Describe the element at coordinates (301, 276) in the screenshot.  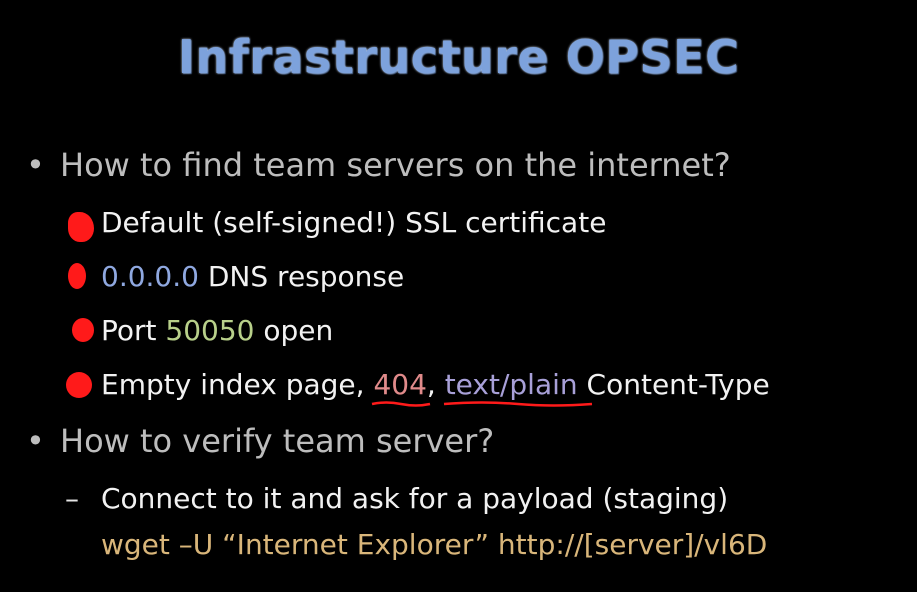
I see `sub-item-text: DNS response` at that location.